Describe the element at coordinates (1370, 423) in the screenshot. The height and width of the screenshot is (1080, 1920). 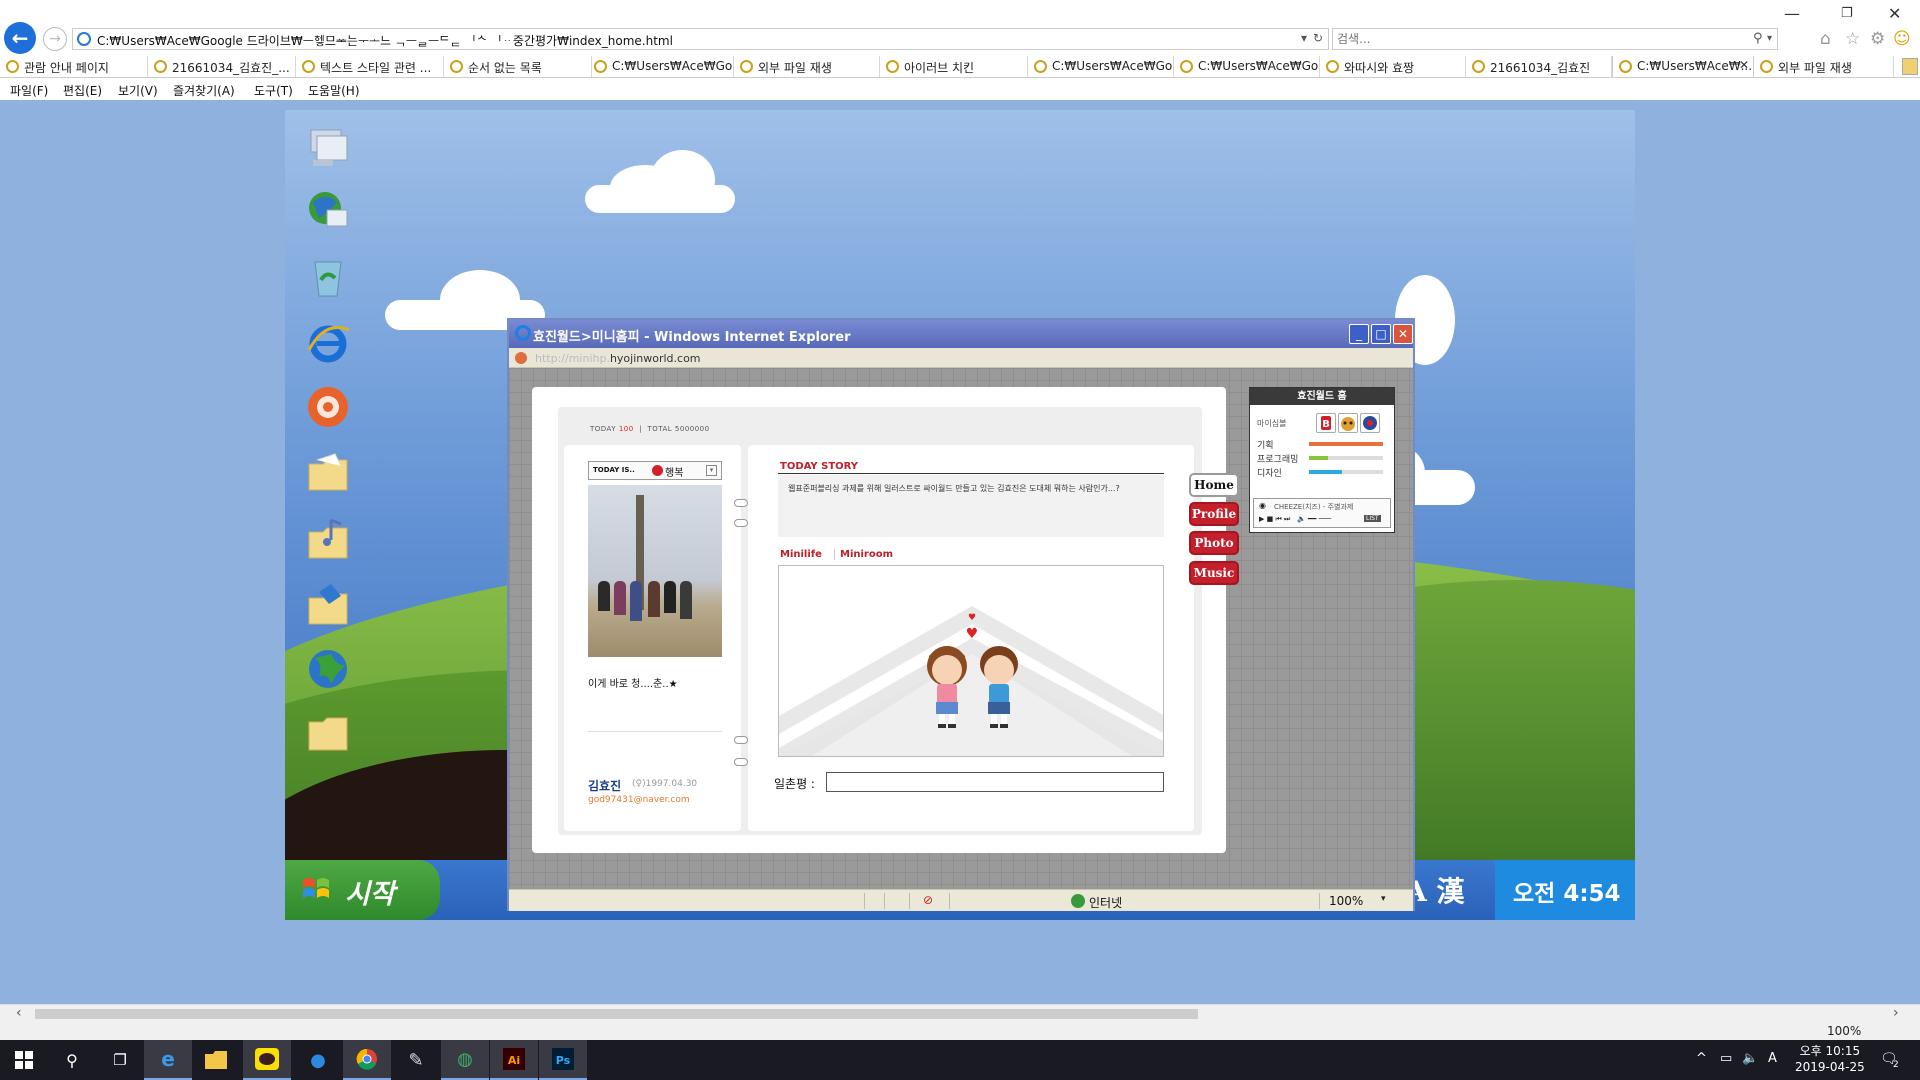
I see `symbol-emblem-icon` at that location.